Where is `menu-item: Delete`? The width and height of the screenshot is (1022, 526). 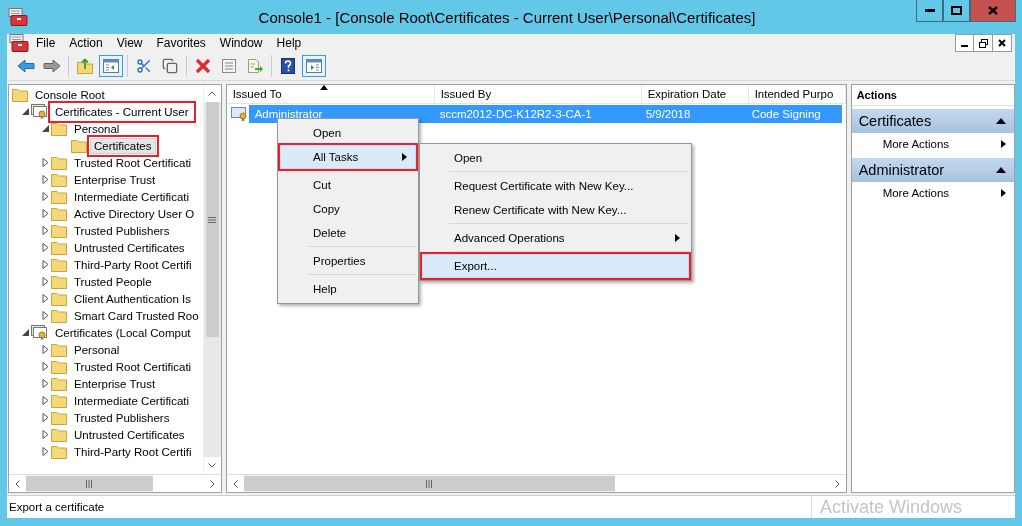 menu-item: Delete is located at coordinates (348, 233).